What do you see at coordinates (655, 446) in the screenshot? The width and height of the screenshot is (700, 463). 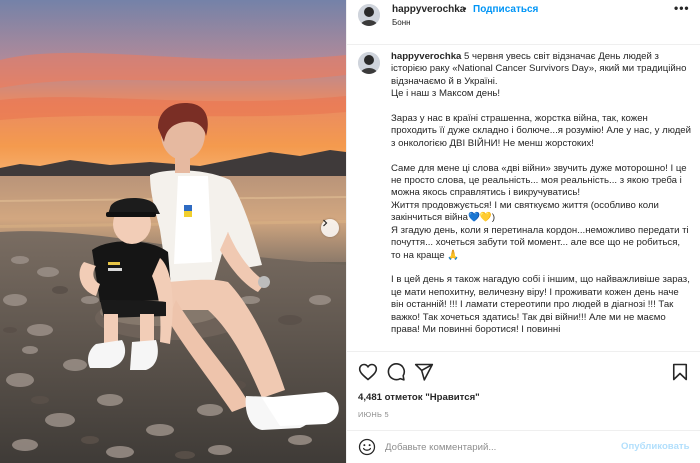 I see `publish-button: Опубликовать` at bounding box center [655, 446].